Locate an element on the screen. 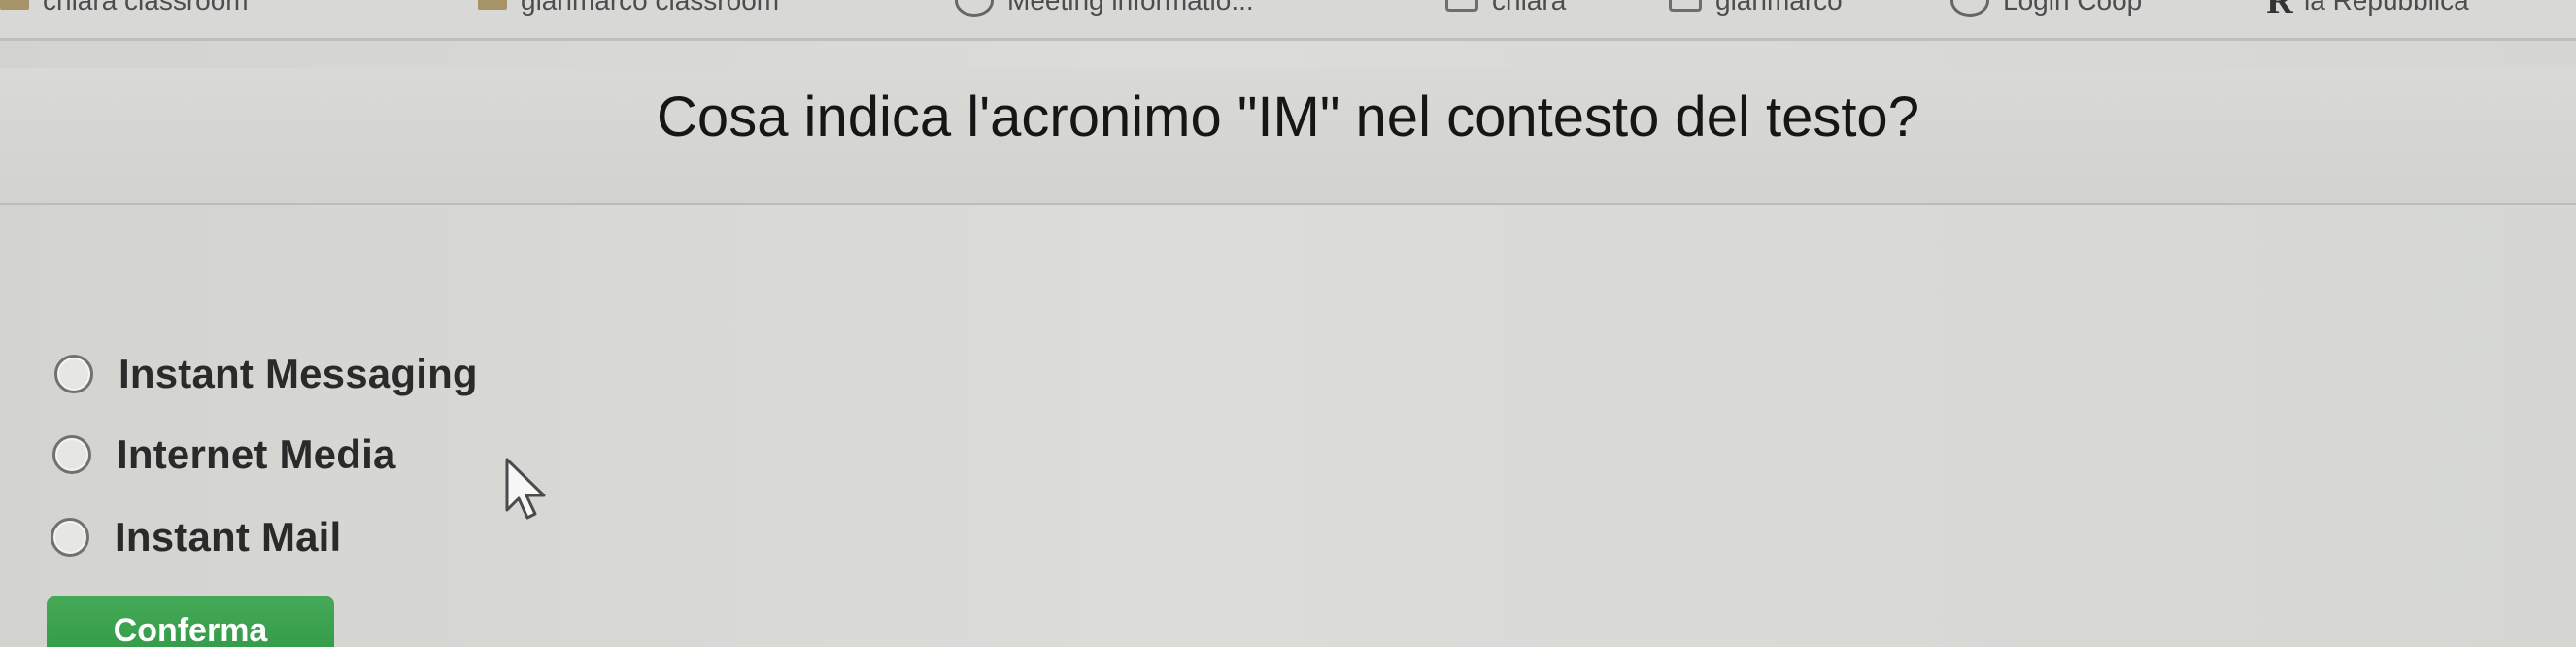 This screenshot has height=647, width=2576. option-label: Instant Messaging is located at coordinates (298, 373).